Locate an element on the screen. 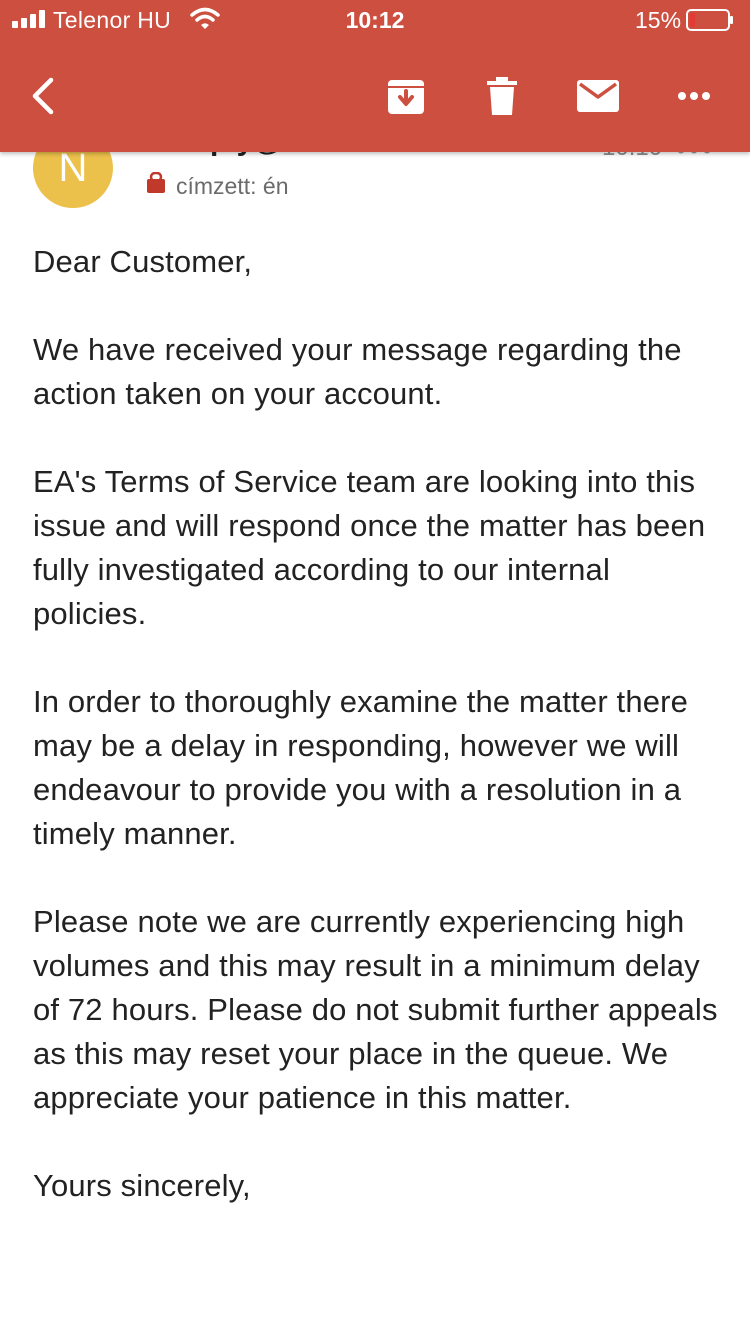 This screenshot has height=1334, width=750. body-paragraph-closing: Yours sincerely, is located at coordinates (142, 1185).